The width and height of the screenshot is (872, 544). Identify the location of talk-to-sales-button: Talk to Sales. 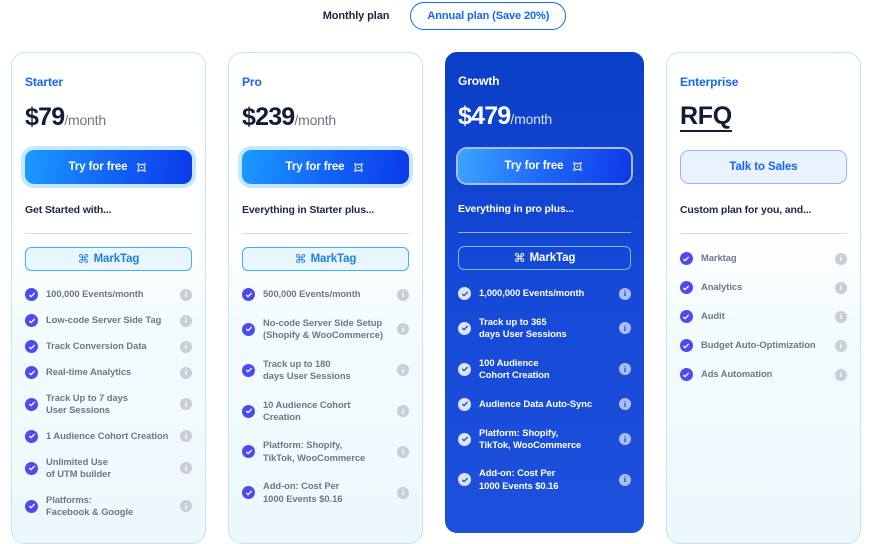
(763, 167).